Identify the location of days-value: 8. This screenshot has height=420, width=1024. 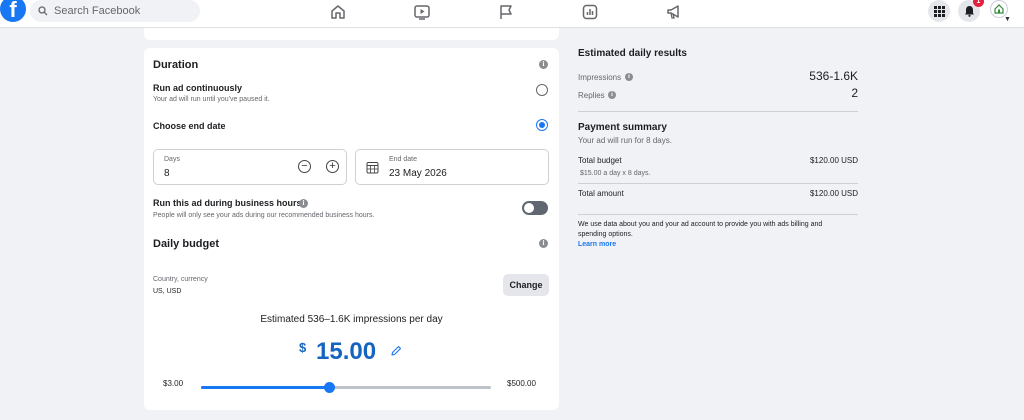
(167, 173).